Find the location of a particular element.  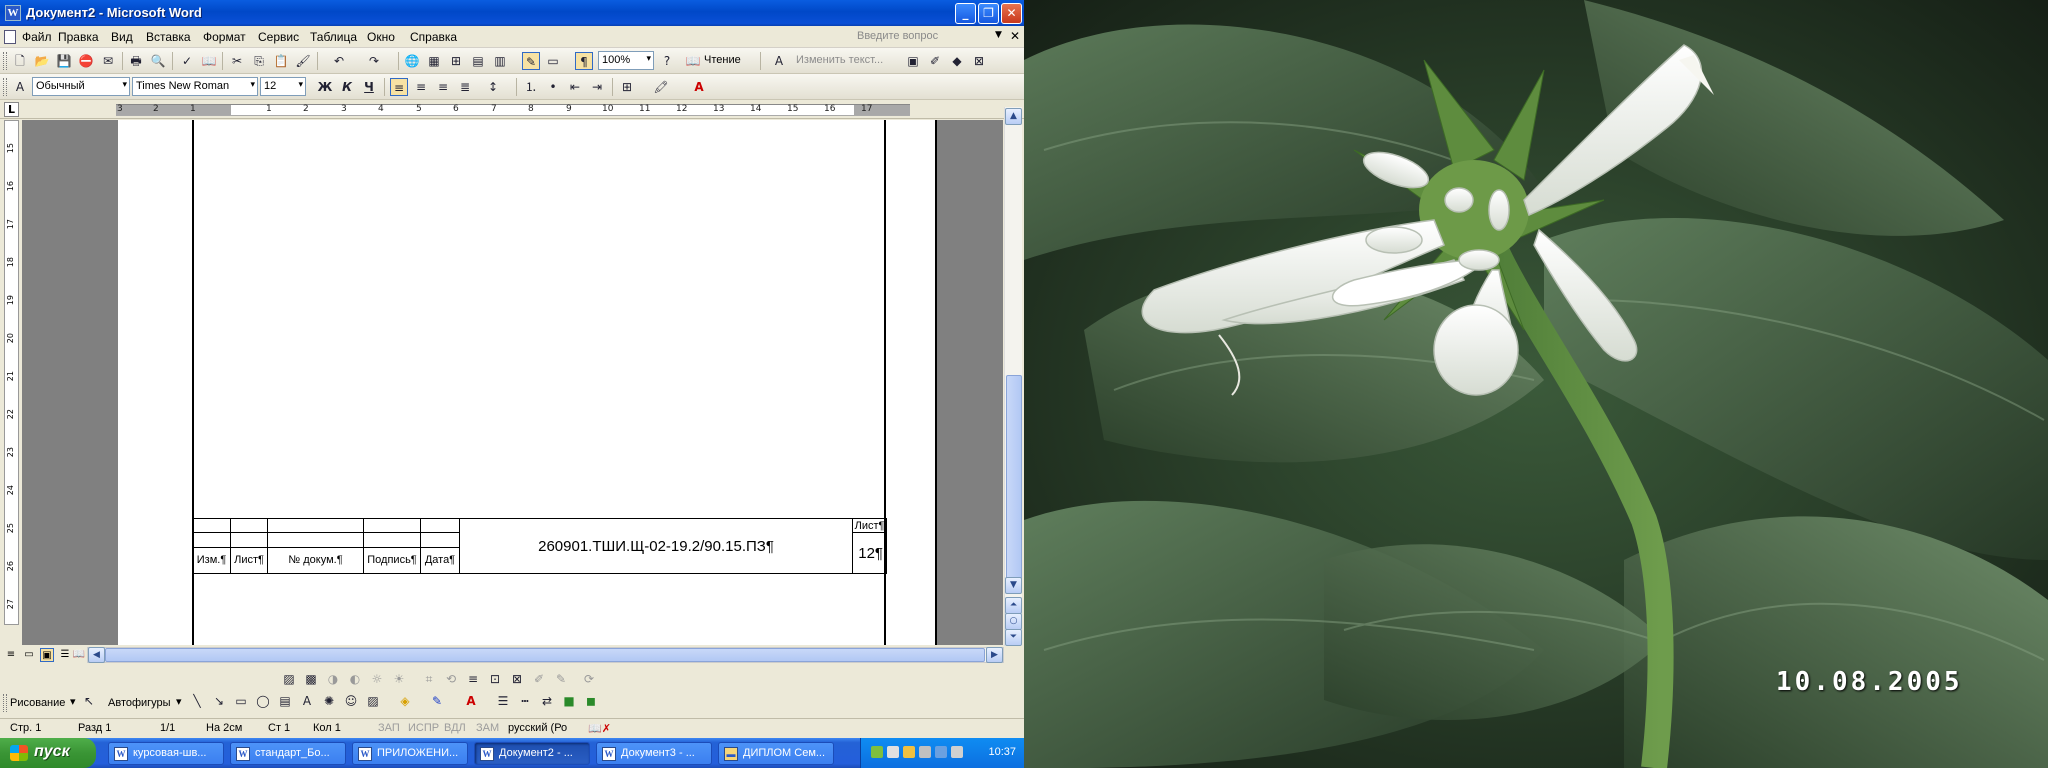

fill-color-icon: ◈ is located at coordinates (405, 701).